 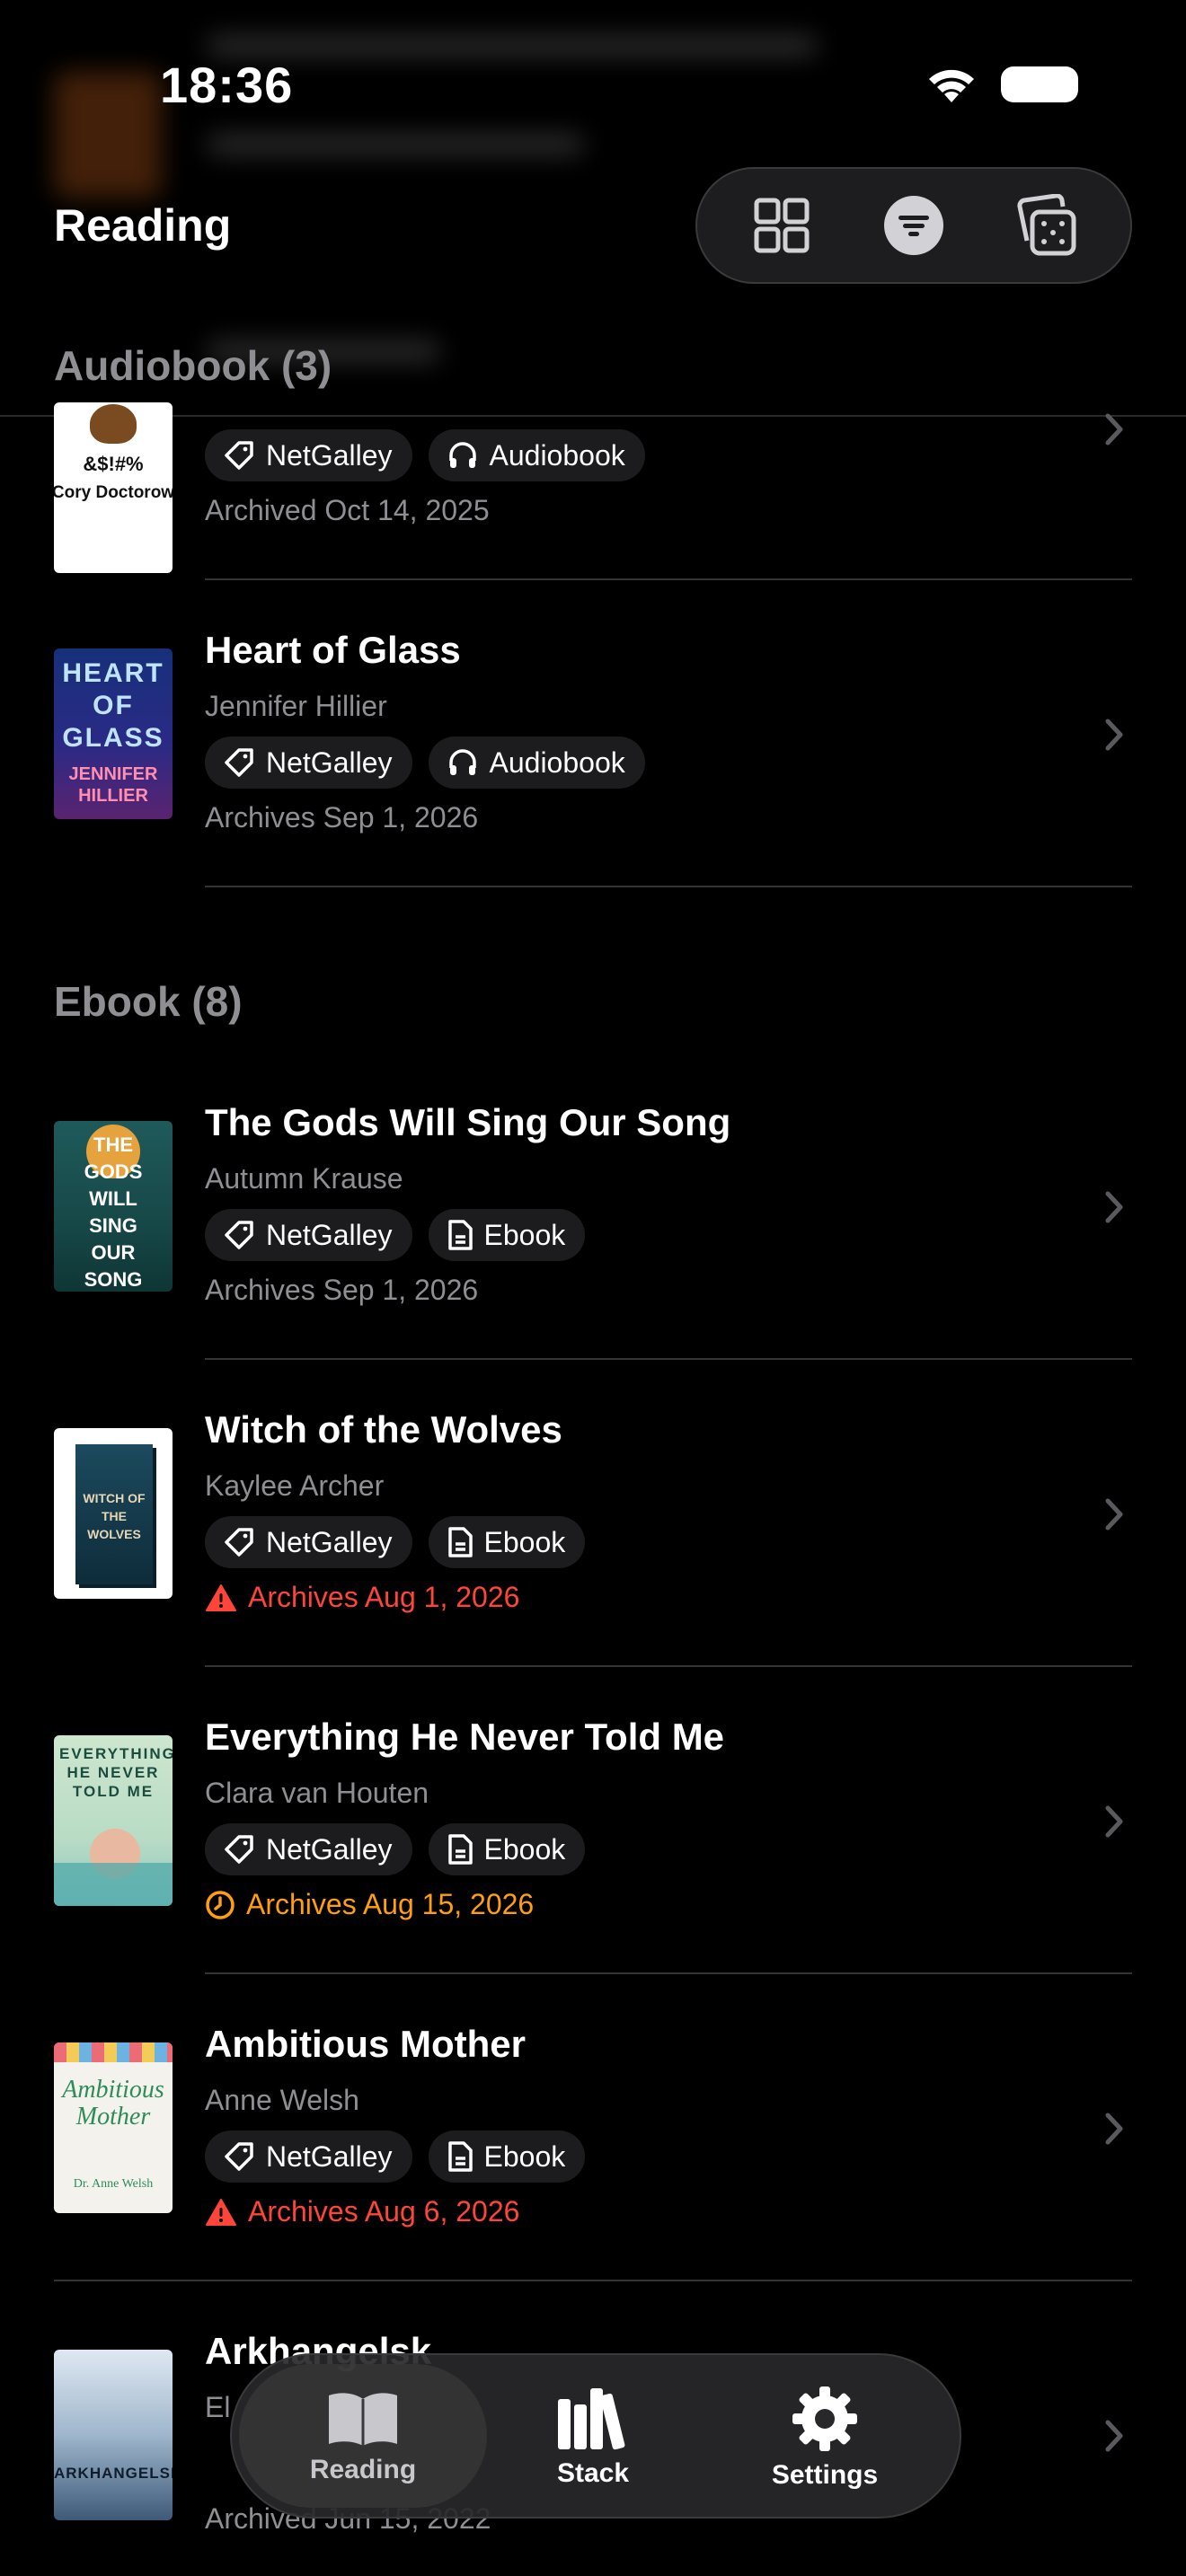 I want to click on tab-bar: Reading Stack Settings, so click(x=595, y=2436).